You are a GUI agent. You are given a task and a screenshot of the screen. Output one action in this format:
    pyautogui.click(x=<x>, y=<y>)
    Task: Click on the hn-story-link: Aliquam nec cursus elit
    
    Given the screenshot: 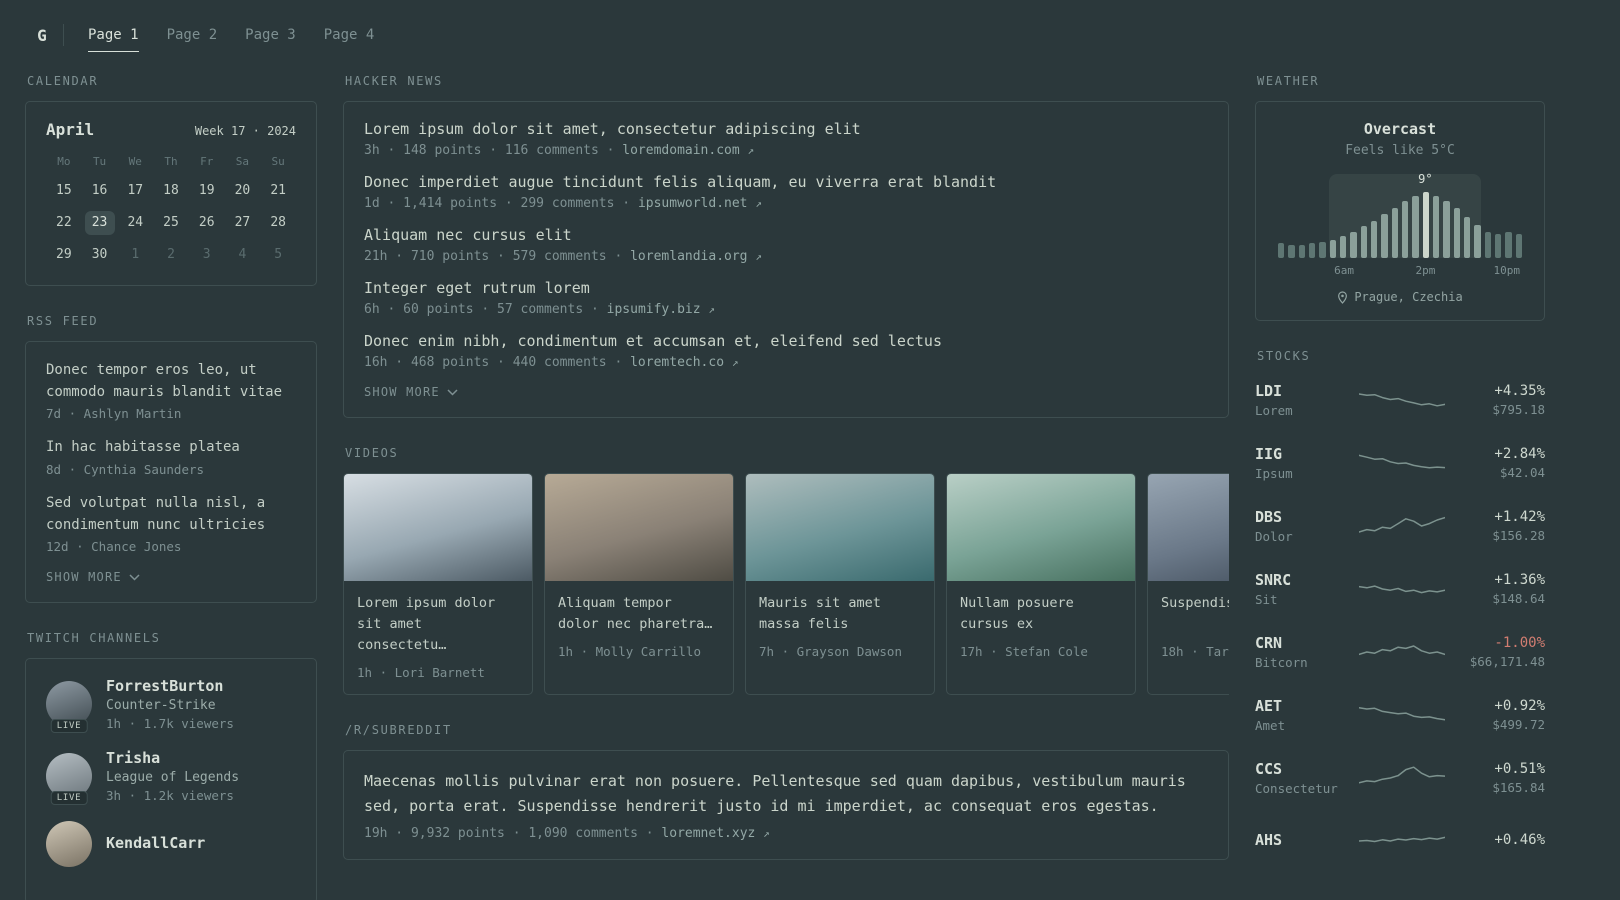 What is the action you would take?
    pyautogui.click(x=786, y=235)
    